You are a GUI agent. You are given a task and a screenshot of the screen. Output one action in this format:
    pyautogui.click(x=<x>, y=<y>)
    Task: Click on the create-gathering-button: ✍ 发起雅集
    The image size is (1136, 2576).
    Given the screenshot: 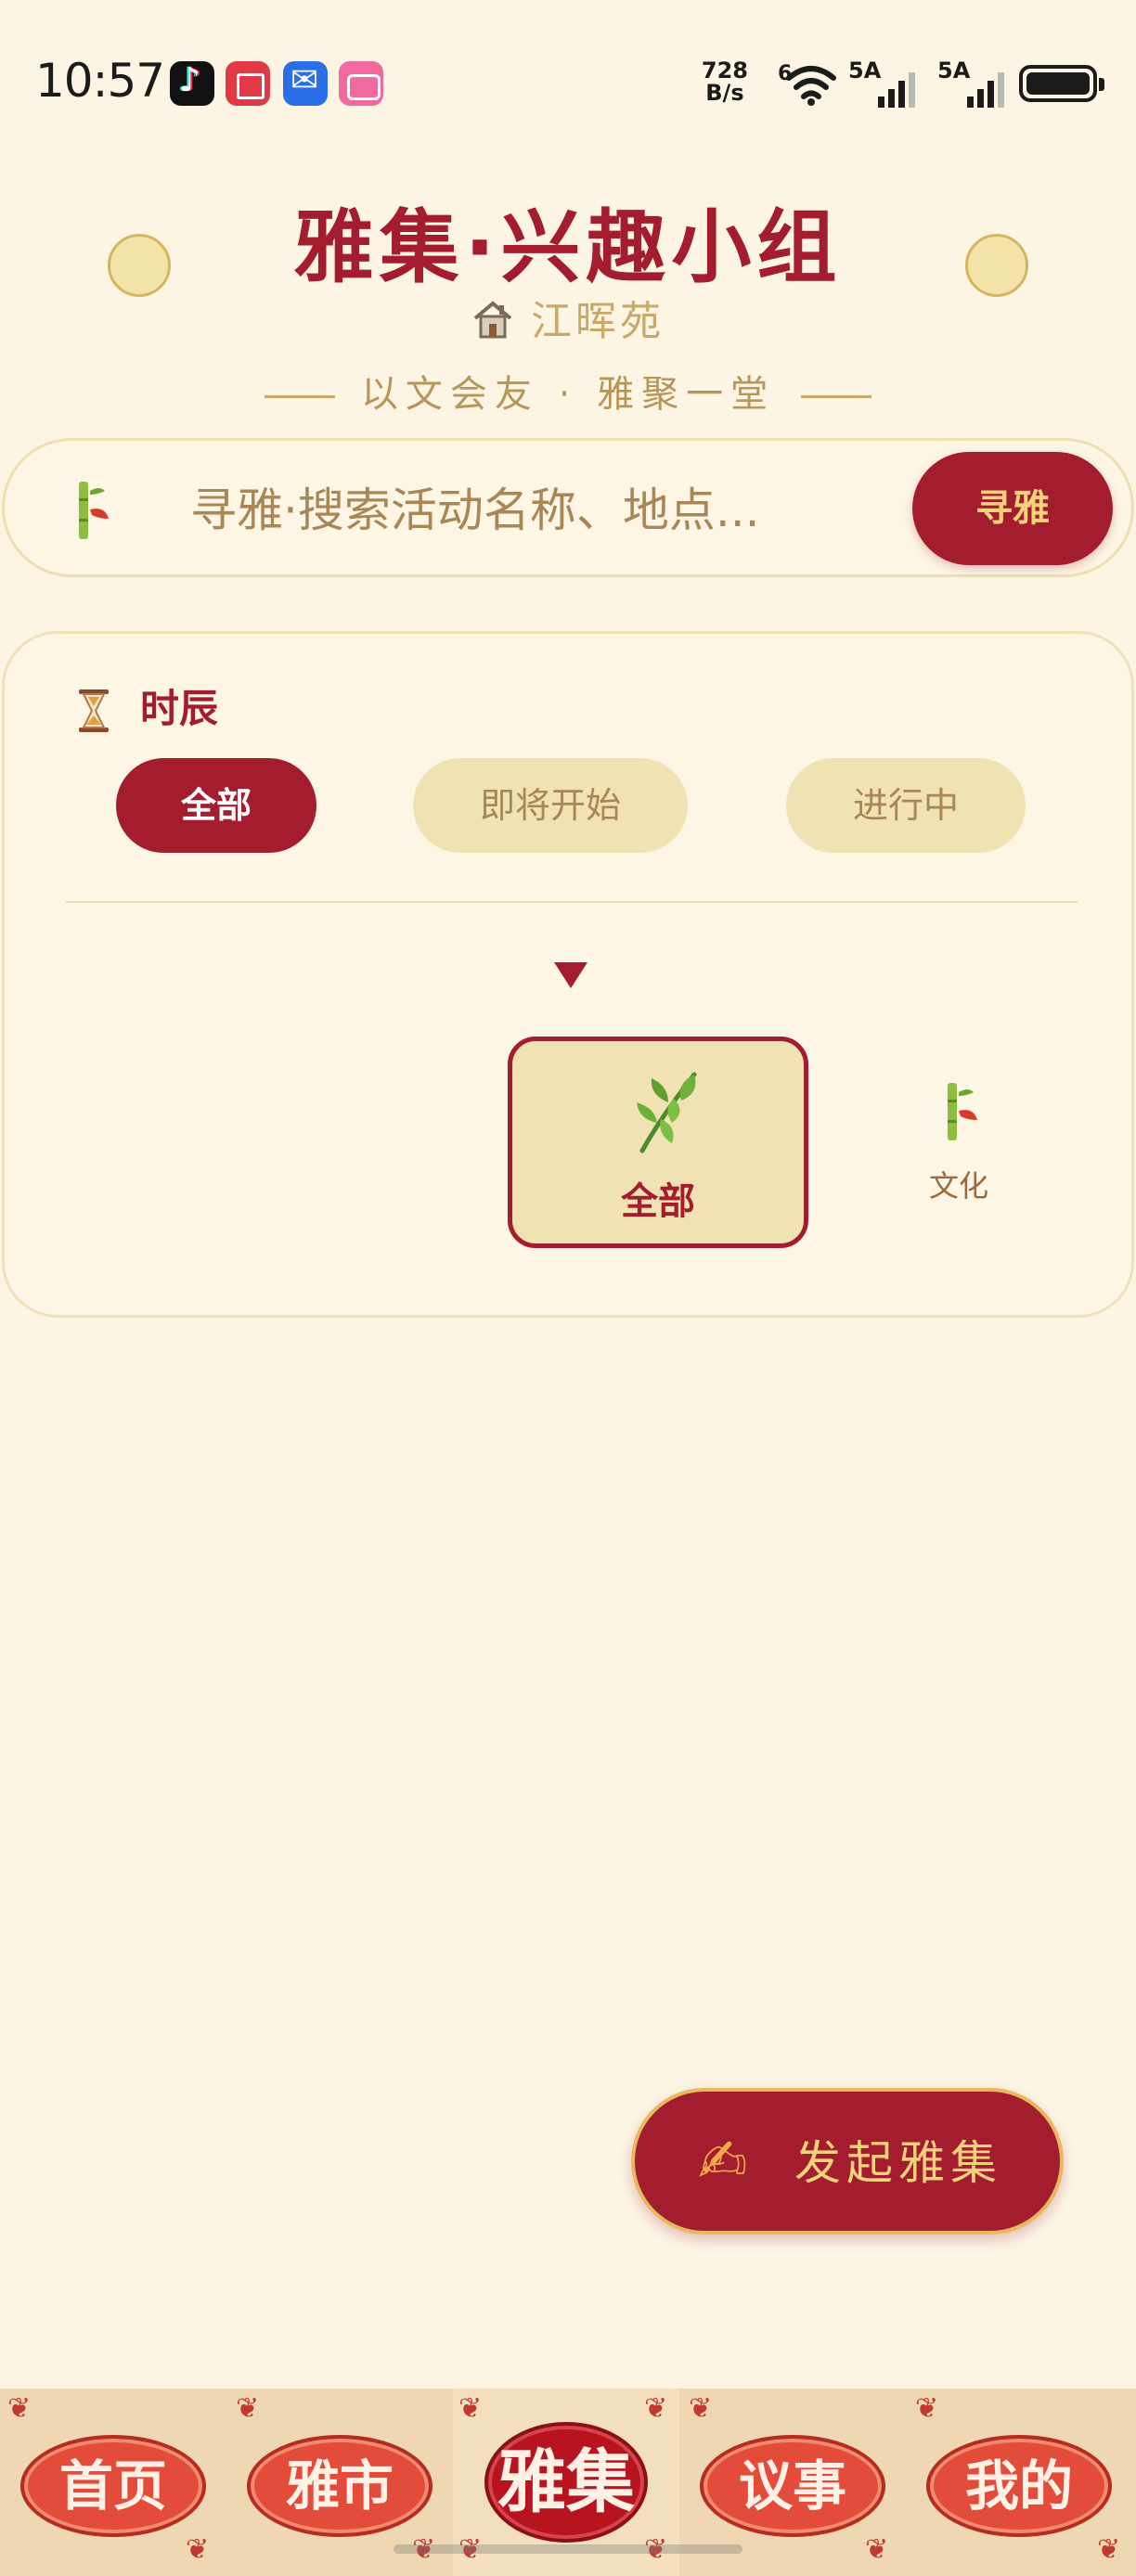 What is the action you would take?
    pyautogui.click(x=847, y=2161)
    